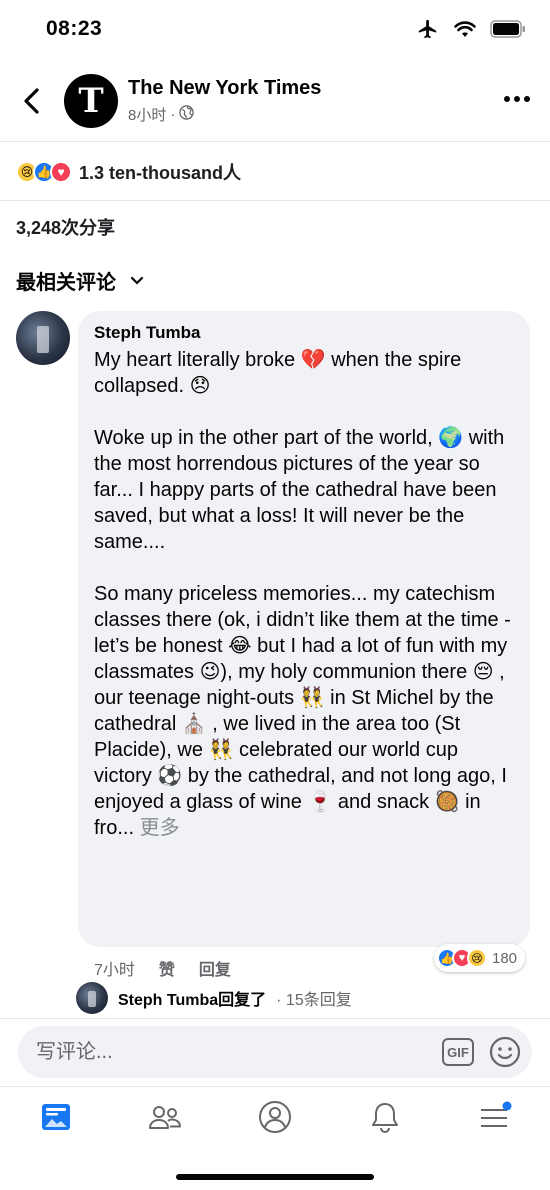 The height and width of the screenshot is (1190, 550). I want to click on love-reaction-icon: ♥, so click(61, 171).